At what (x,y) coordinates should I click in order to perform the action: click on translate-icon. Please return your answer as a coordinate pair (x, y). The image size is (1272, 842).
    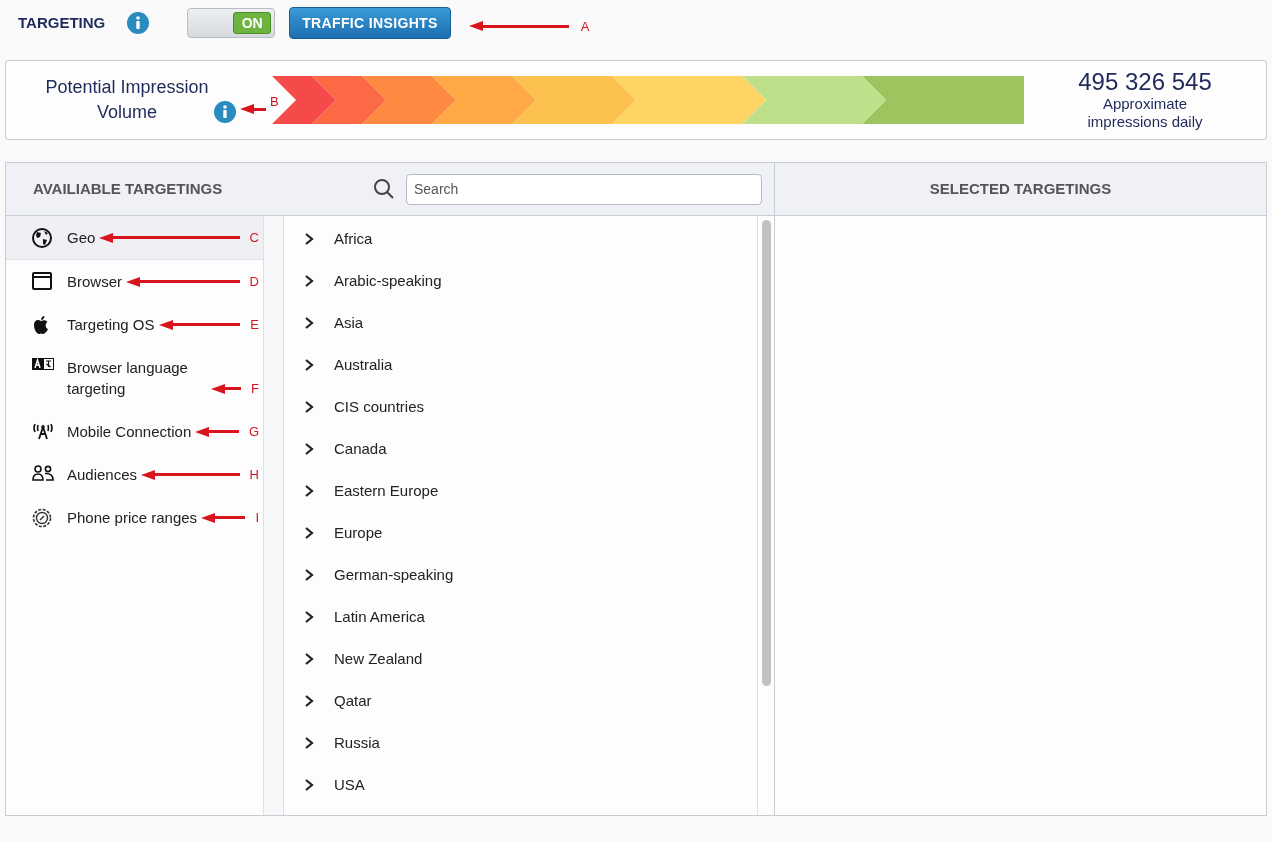
    Looking at the image, I should click on (43, 364).